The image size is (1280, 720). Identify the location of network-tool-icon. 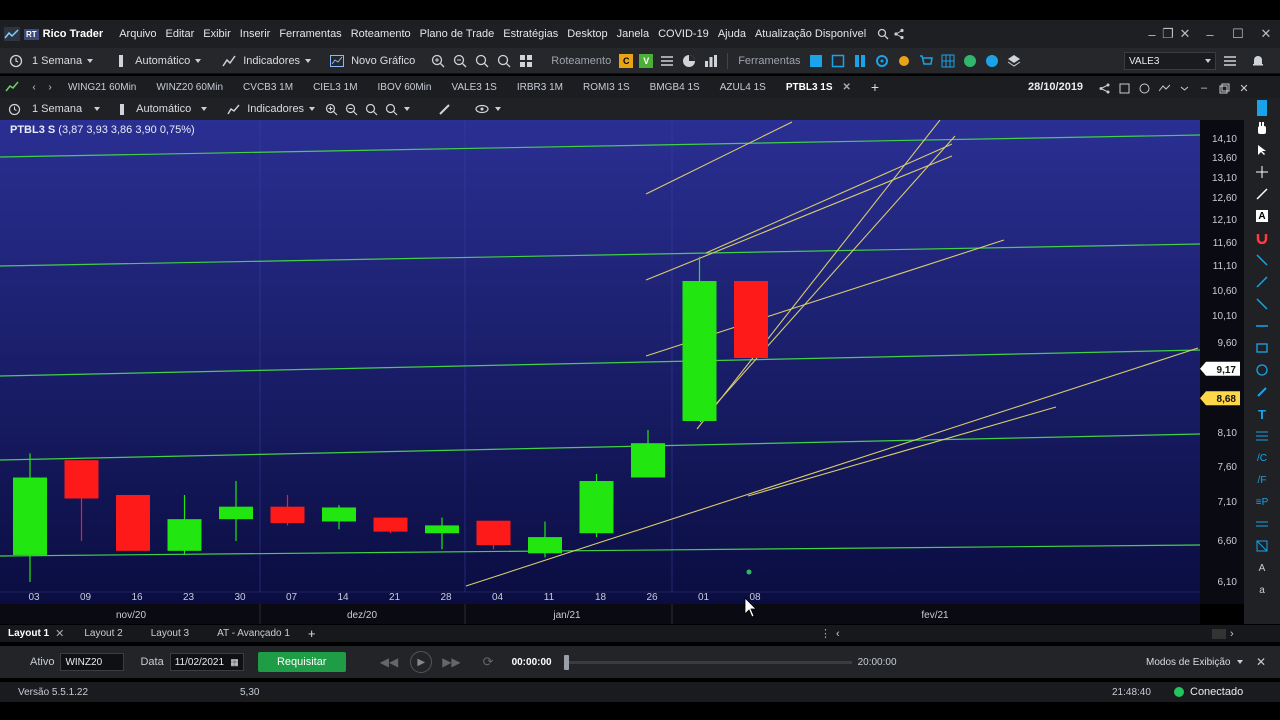
(1262, 546).